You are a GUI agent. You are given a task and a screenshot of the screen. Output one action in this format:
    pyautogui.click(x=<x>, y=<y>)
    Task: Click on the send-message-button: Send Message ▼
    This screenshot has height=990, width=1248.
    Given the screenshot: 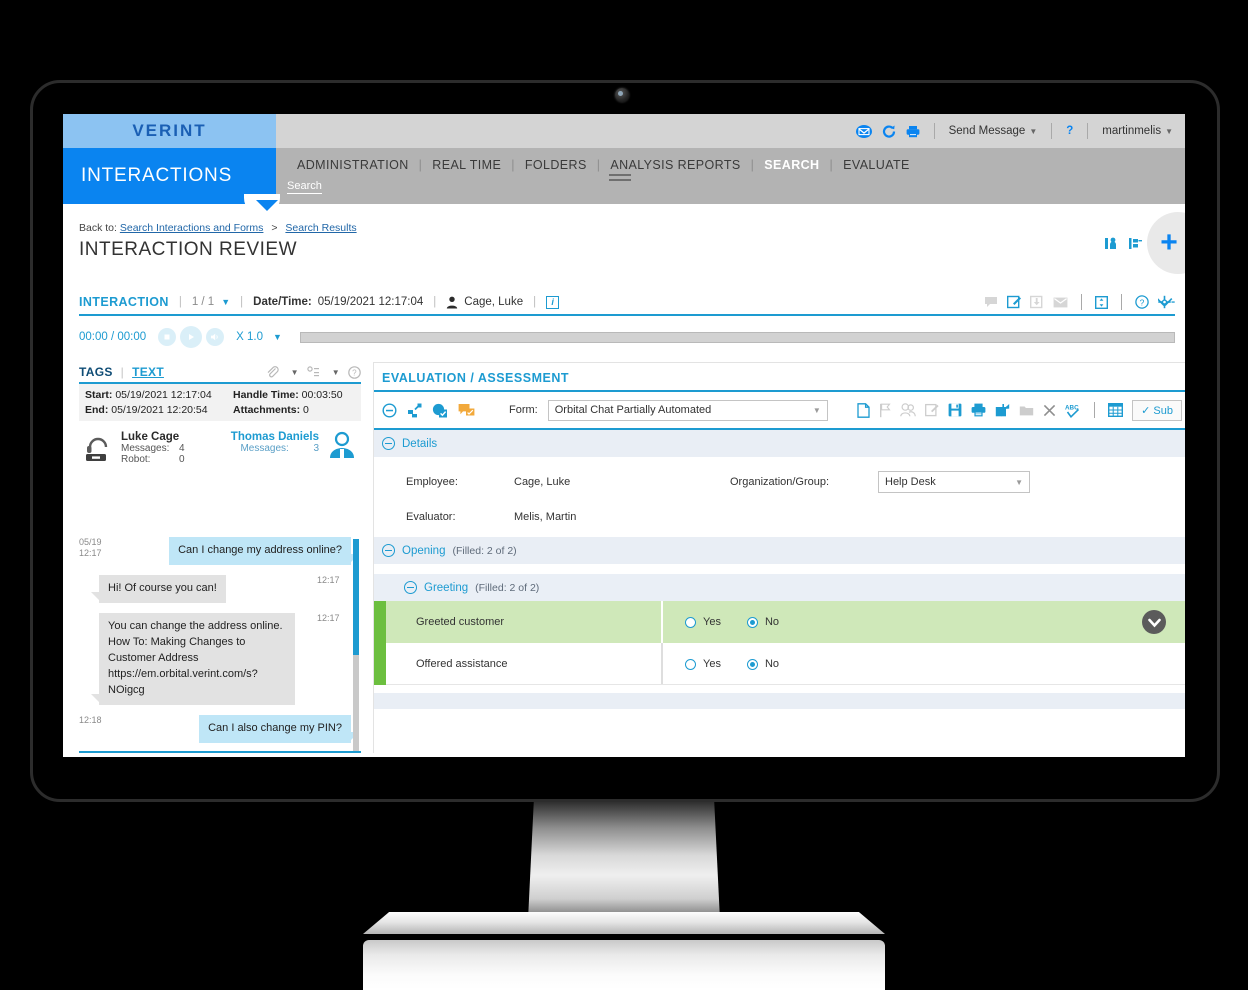 What is the action you would take?
    pyautogui.click(x=993, y=131)
    